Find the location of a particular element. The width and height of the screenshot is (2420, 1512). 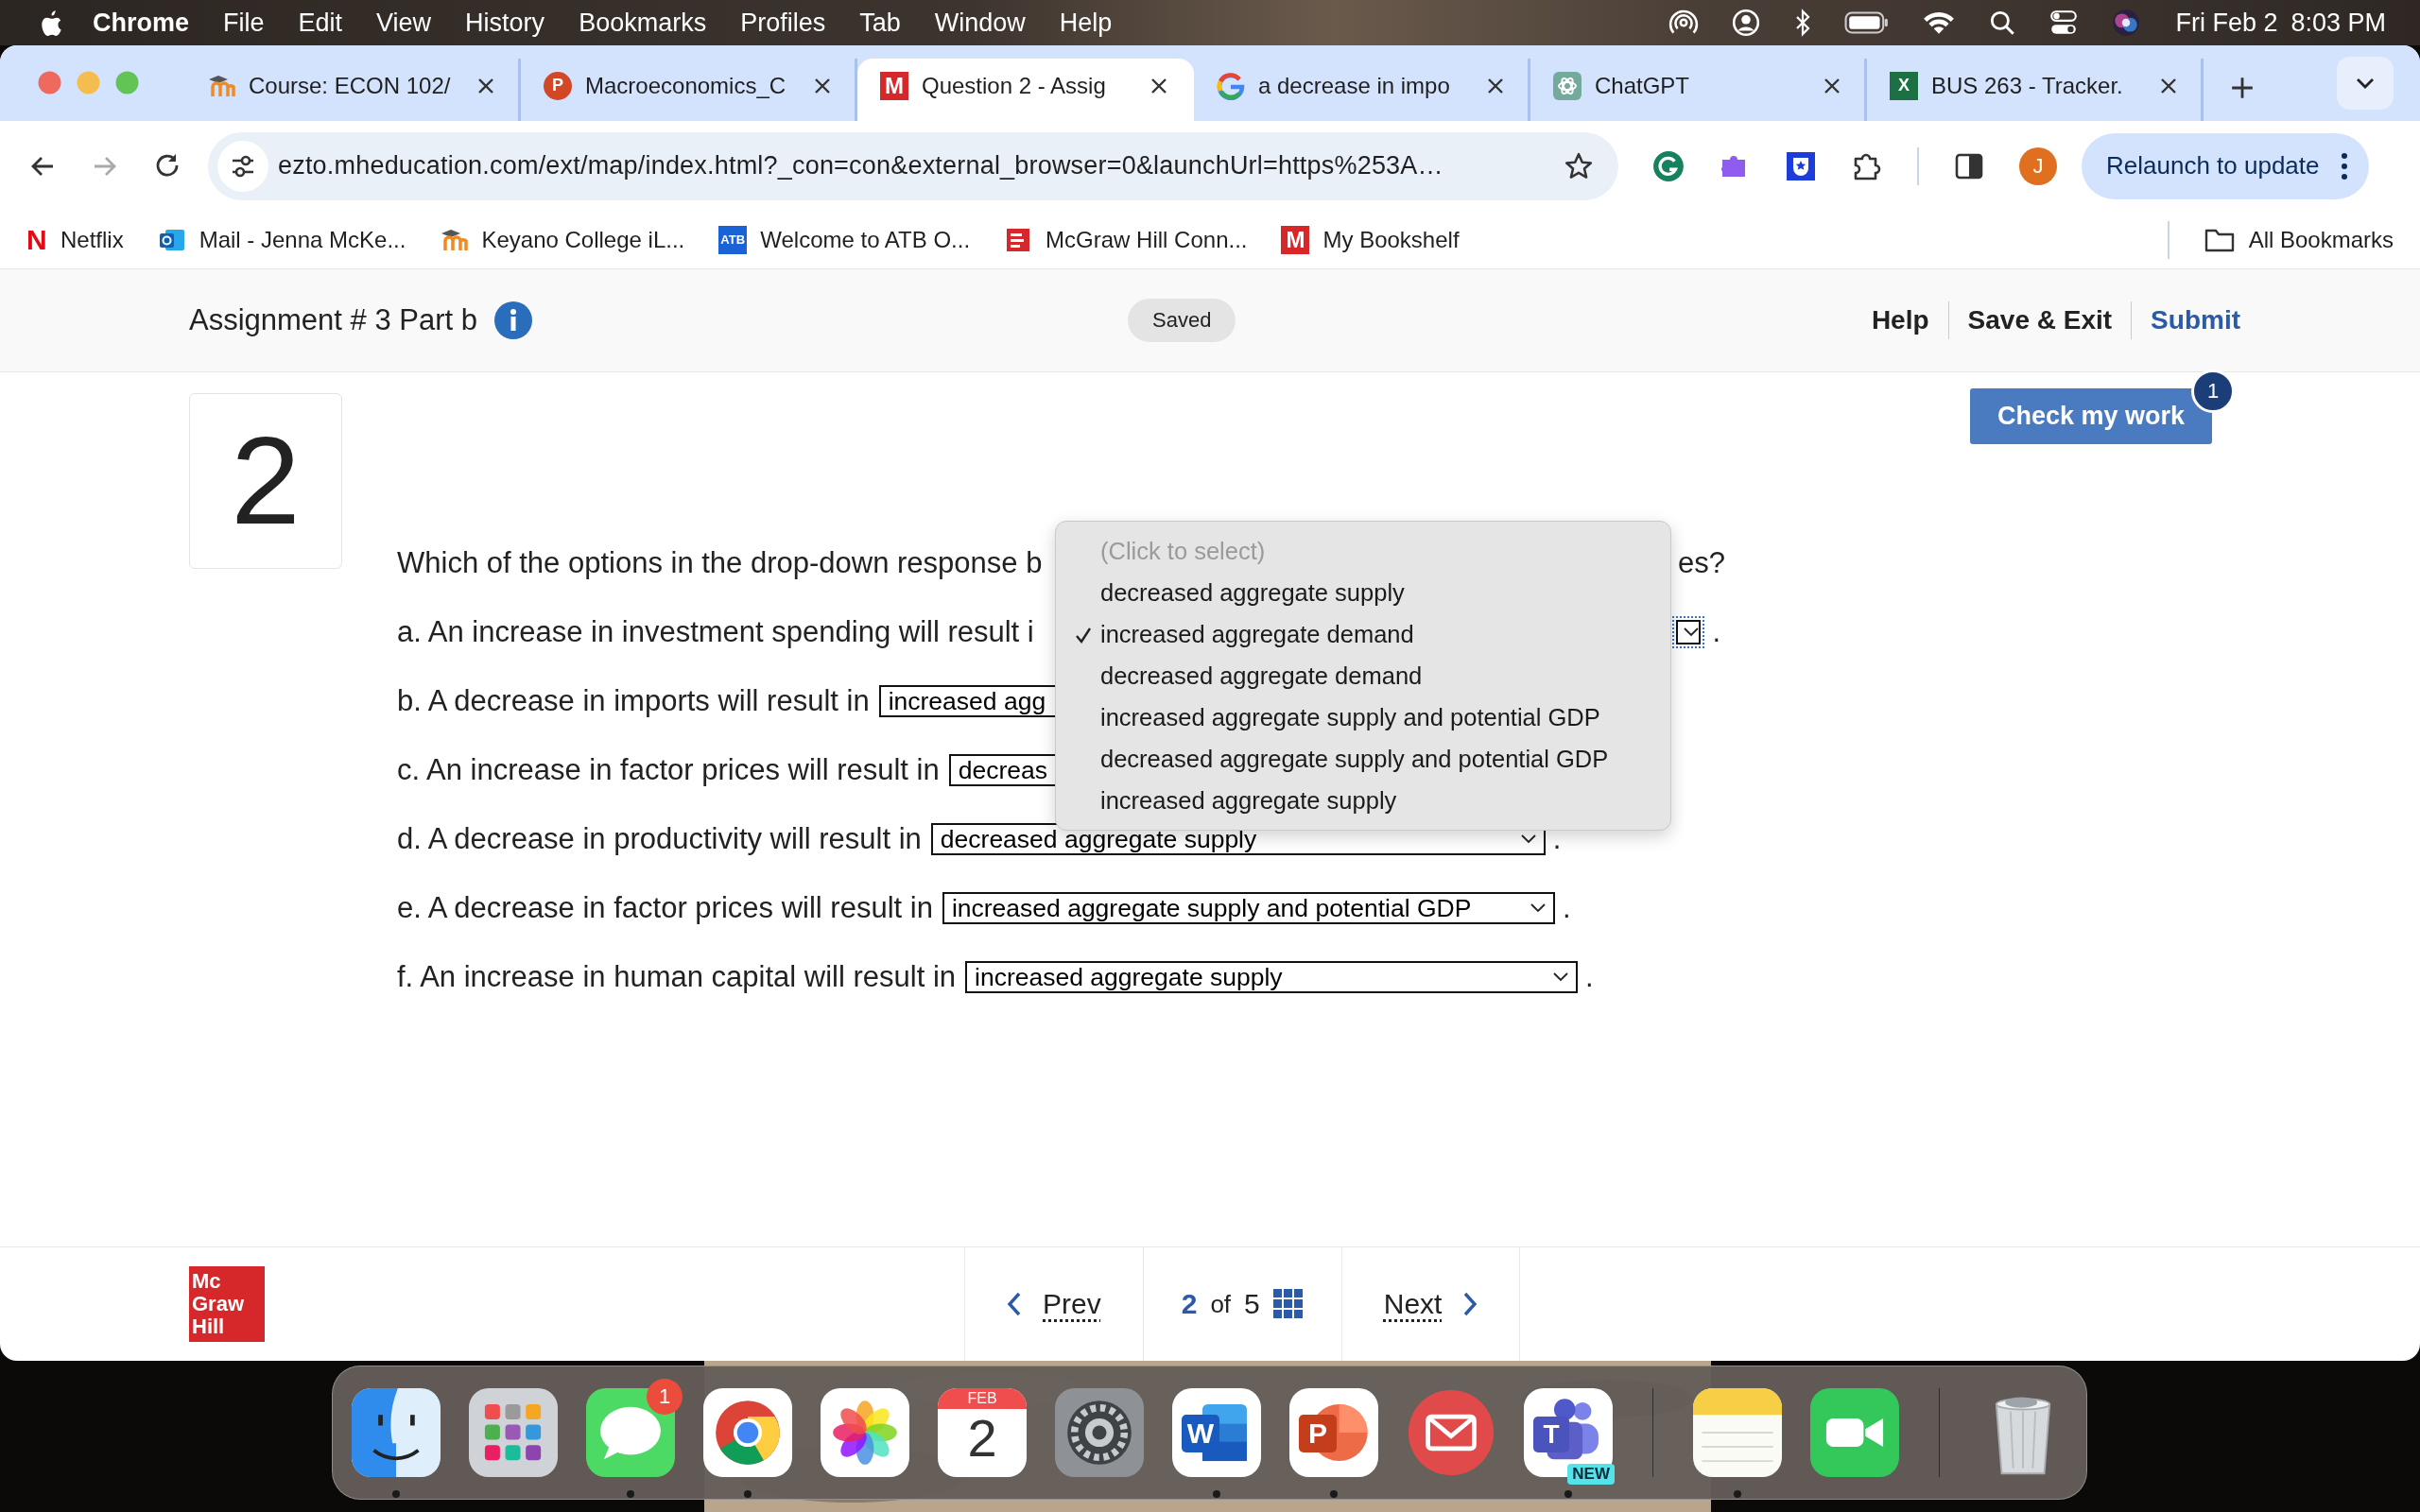

search-icon is located at coordinates (2003, 23).